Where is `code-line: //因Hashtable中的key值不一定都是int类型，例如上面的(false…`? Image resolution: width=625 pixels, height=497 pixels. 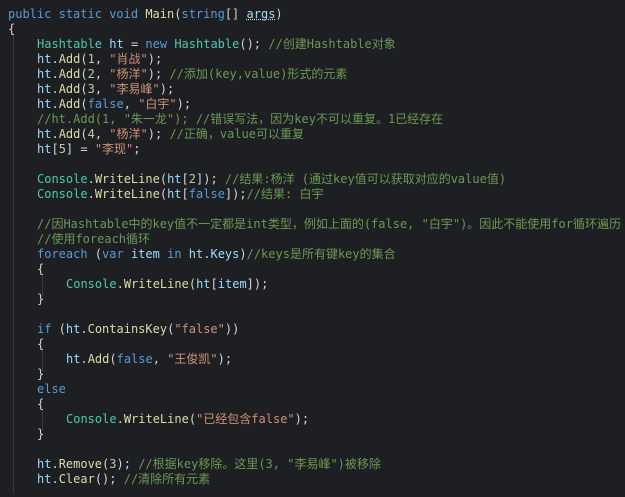
code-line: //因Hashtable中的key值不一定都是int类型，例如上面的(false… is located at coordinates (329, 224).